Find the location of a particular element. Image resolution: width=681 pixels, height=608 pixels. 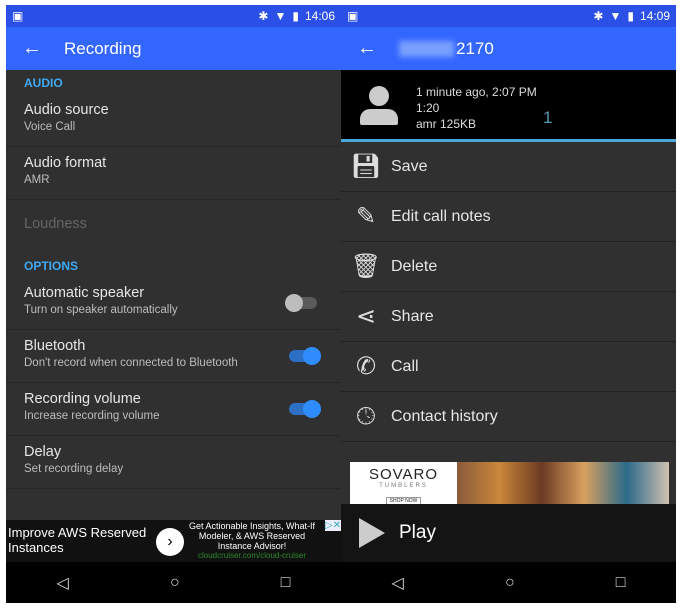

menu-item-share: ⋖ Share is located at coordinates (508, 317).